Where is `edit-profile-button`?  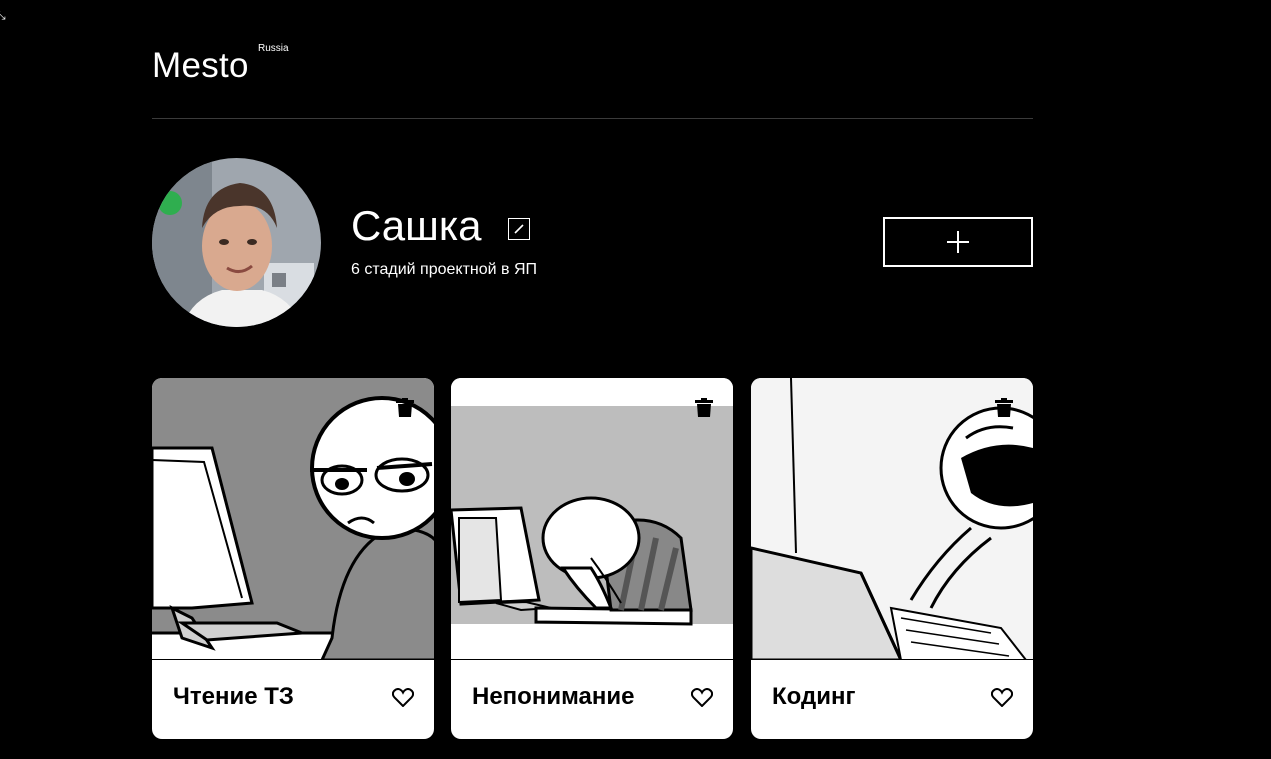 edit-profile-button is located at coordinates (519, 229).